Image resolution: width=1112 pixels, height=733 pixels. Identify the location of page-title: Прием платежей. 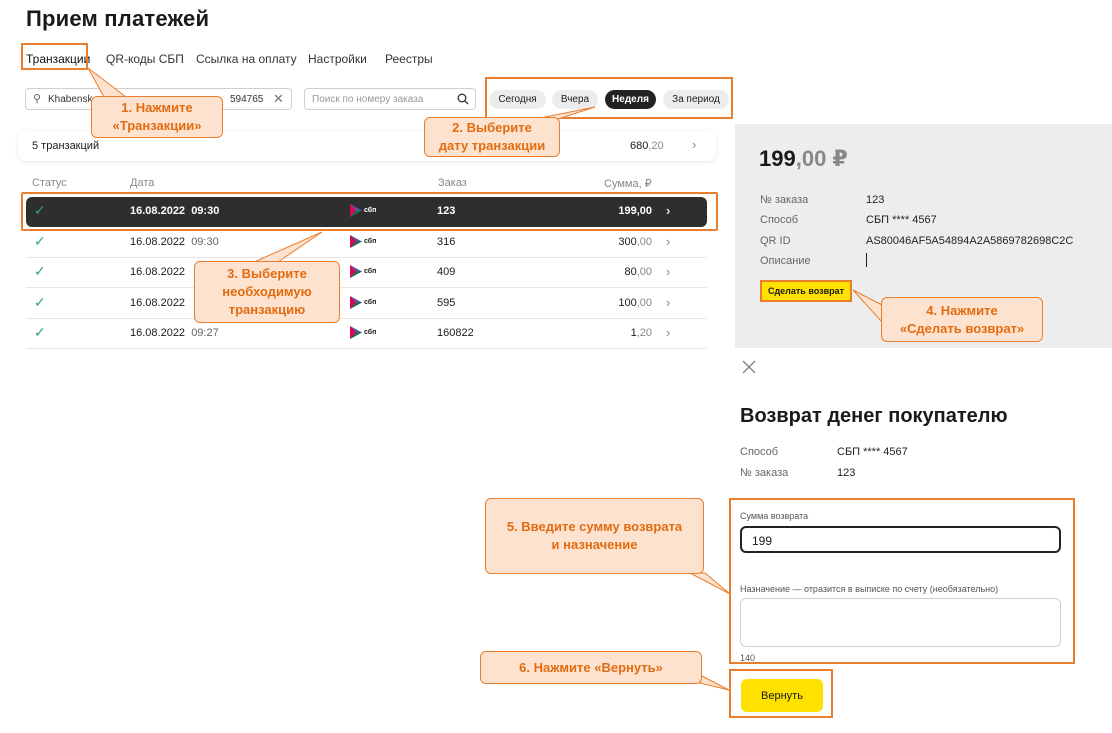
(118, 18).